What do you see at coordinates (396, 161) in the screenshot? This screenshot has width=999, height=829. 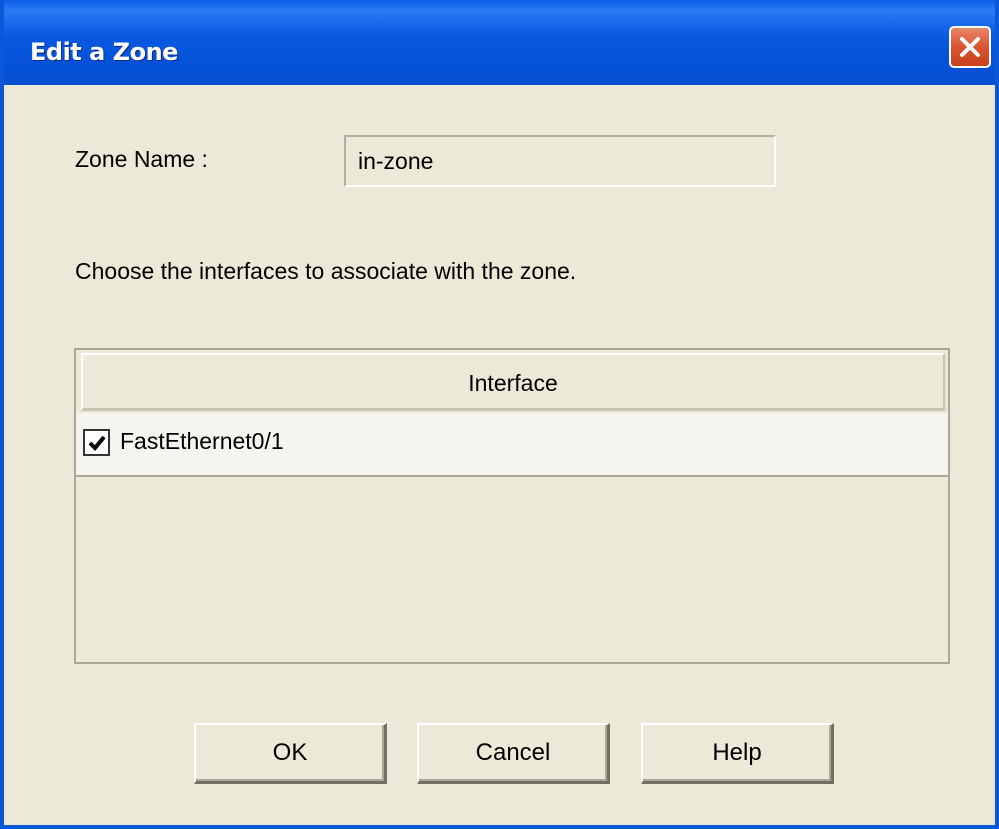 I see `zone-name-value: in-zone` at bounding box center [396, 161].